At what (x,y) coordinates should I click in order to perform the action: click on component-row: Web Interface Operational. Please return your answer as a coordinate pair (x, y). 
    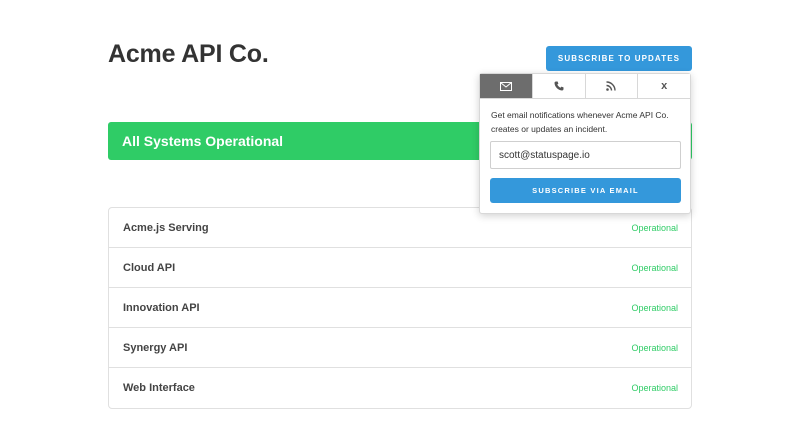
    Looking at the image, I should click on (400, 388).